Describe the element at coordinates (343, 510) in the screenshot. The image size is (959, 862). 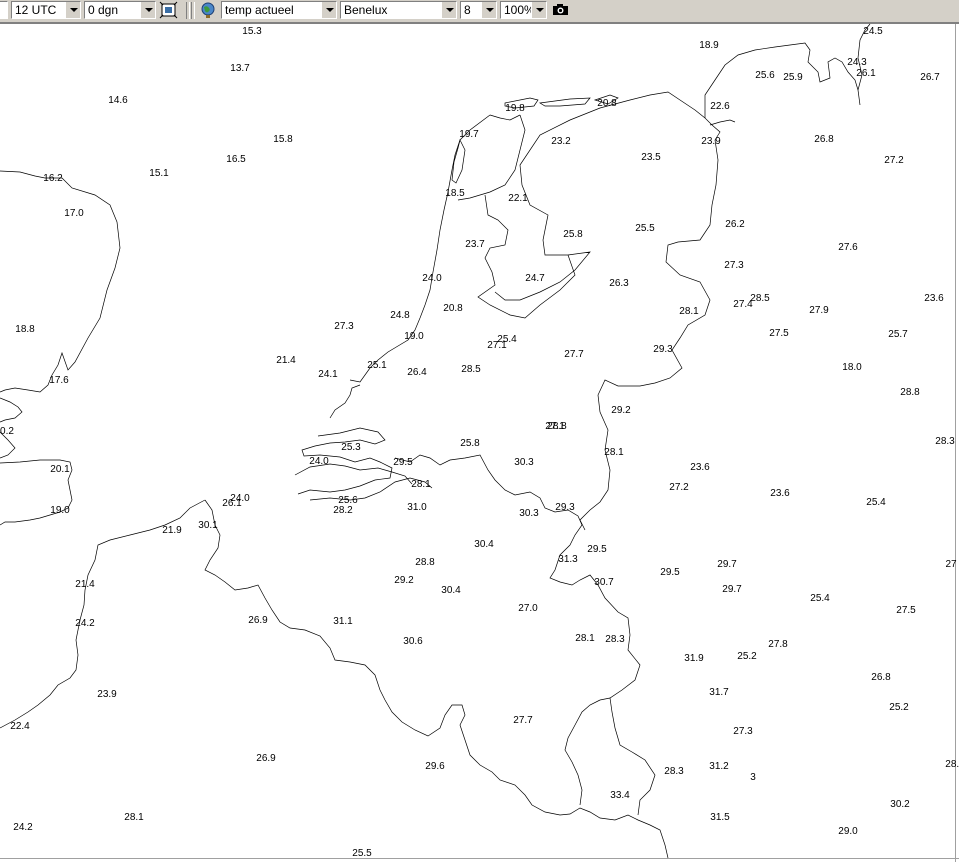
I see `station-value: 28.2` at that location.